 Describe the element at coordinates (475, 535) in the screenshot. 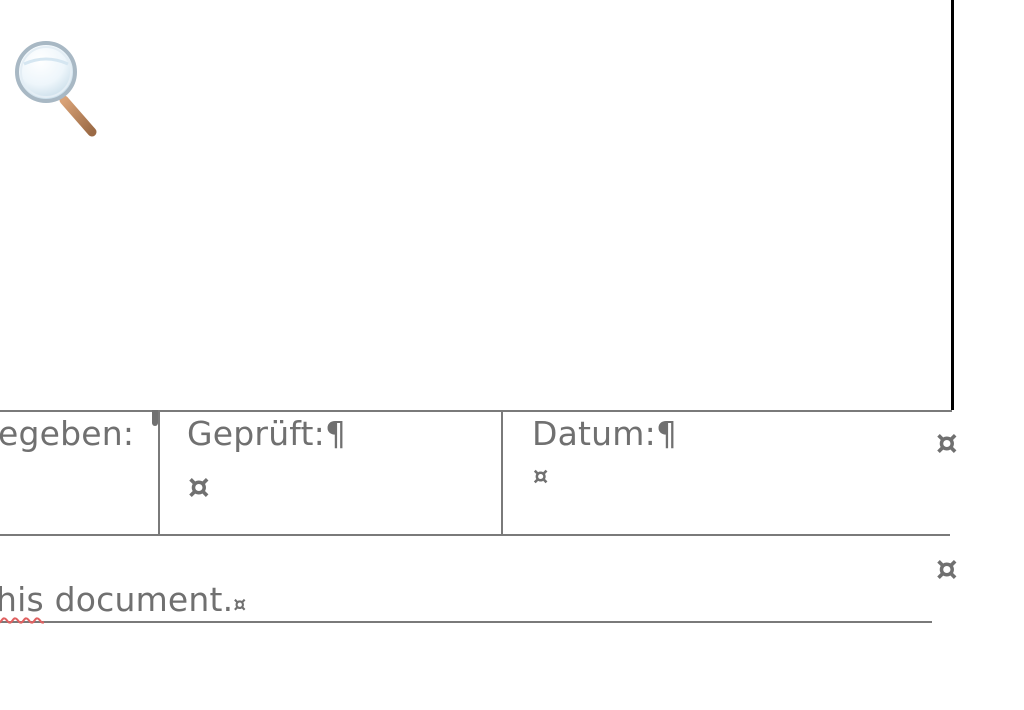

I see `table-row-divider` at that location.